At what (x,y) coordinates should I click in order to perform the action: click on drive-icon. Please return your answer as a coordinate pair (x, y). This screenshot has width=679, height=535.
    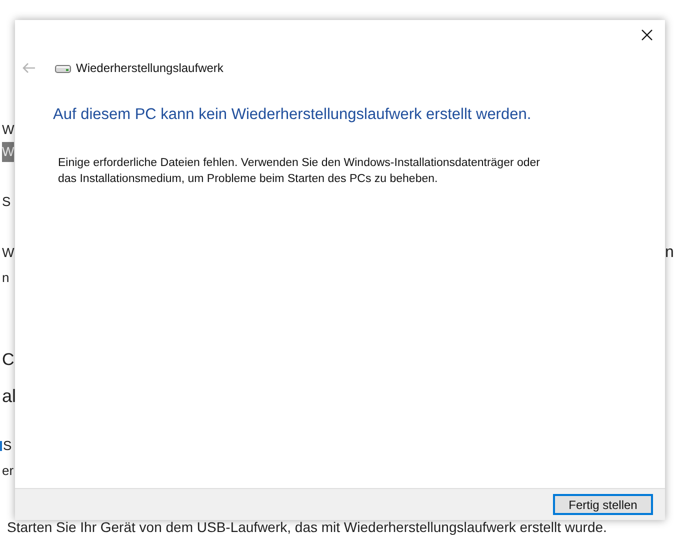
    Looking at the image, I should click on (63, 68).